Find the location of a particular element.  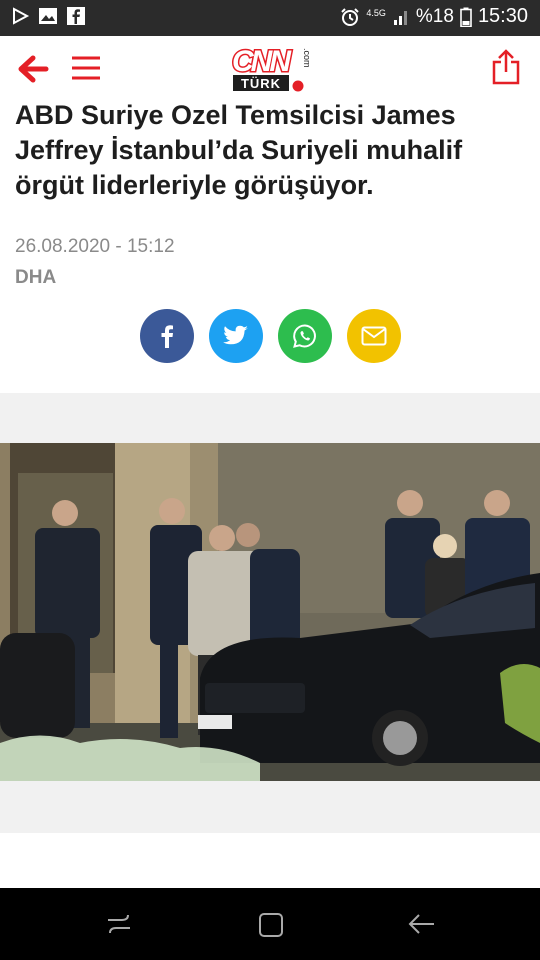

article-source: DHA is located at coordinates (36, 277).